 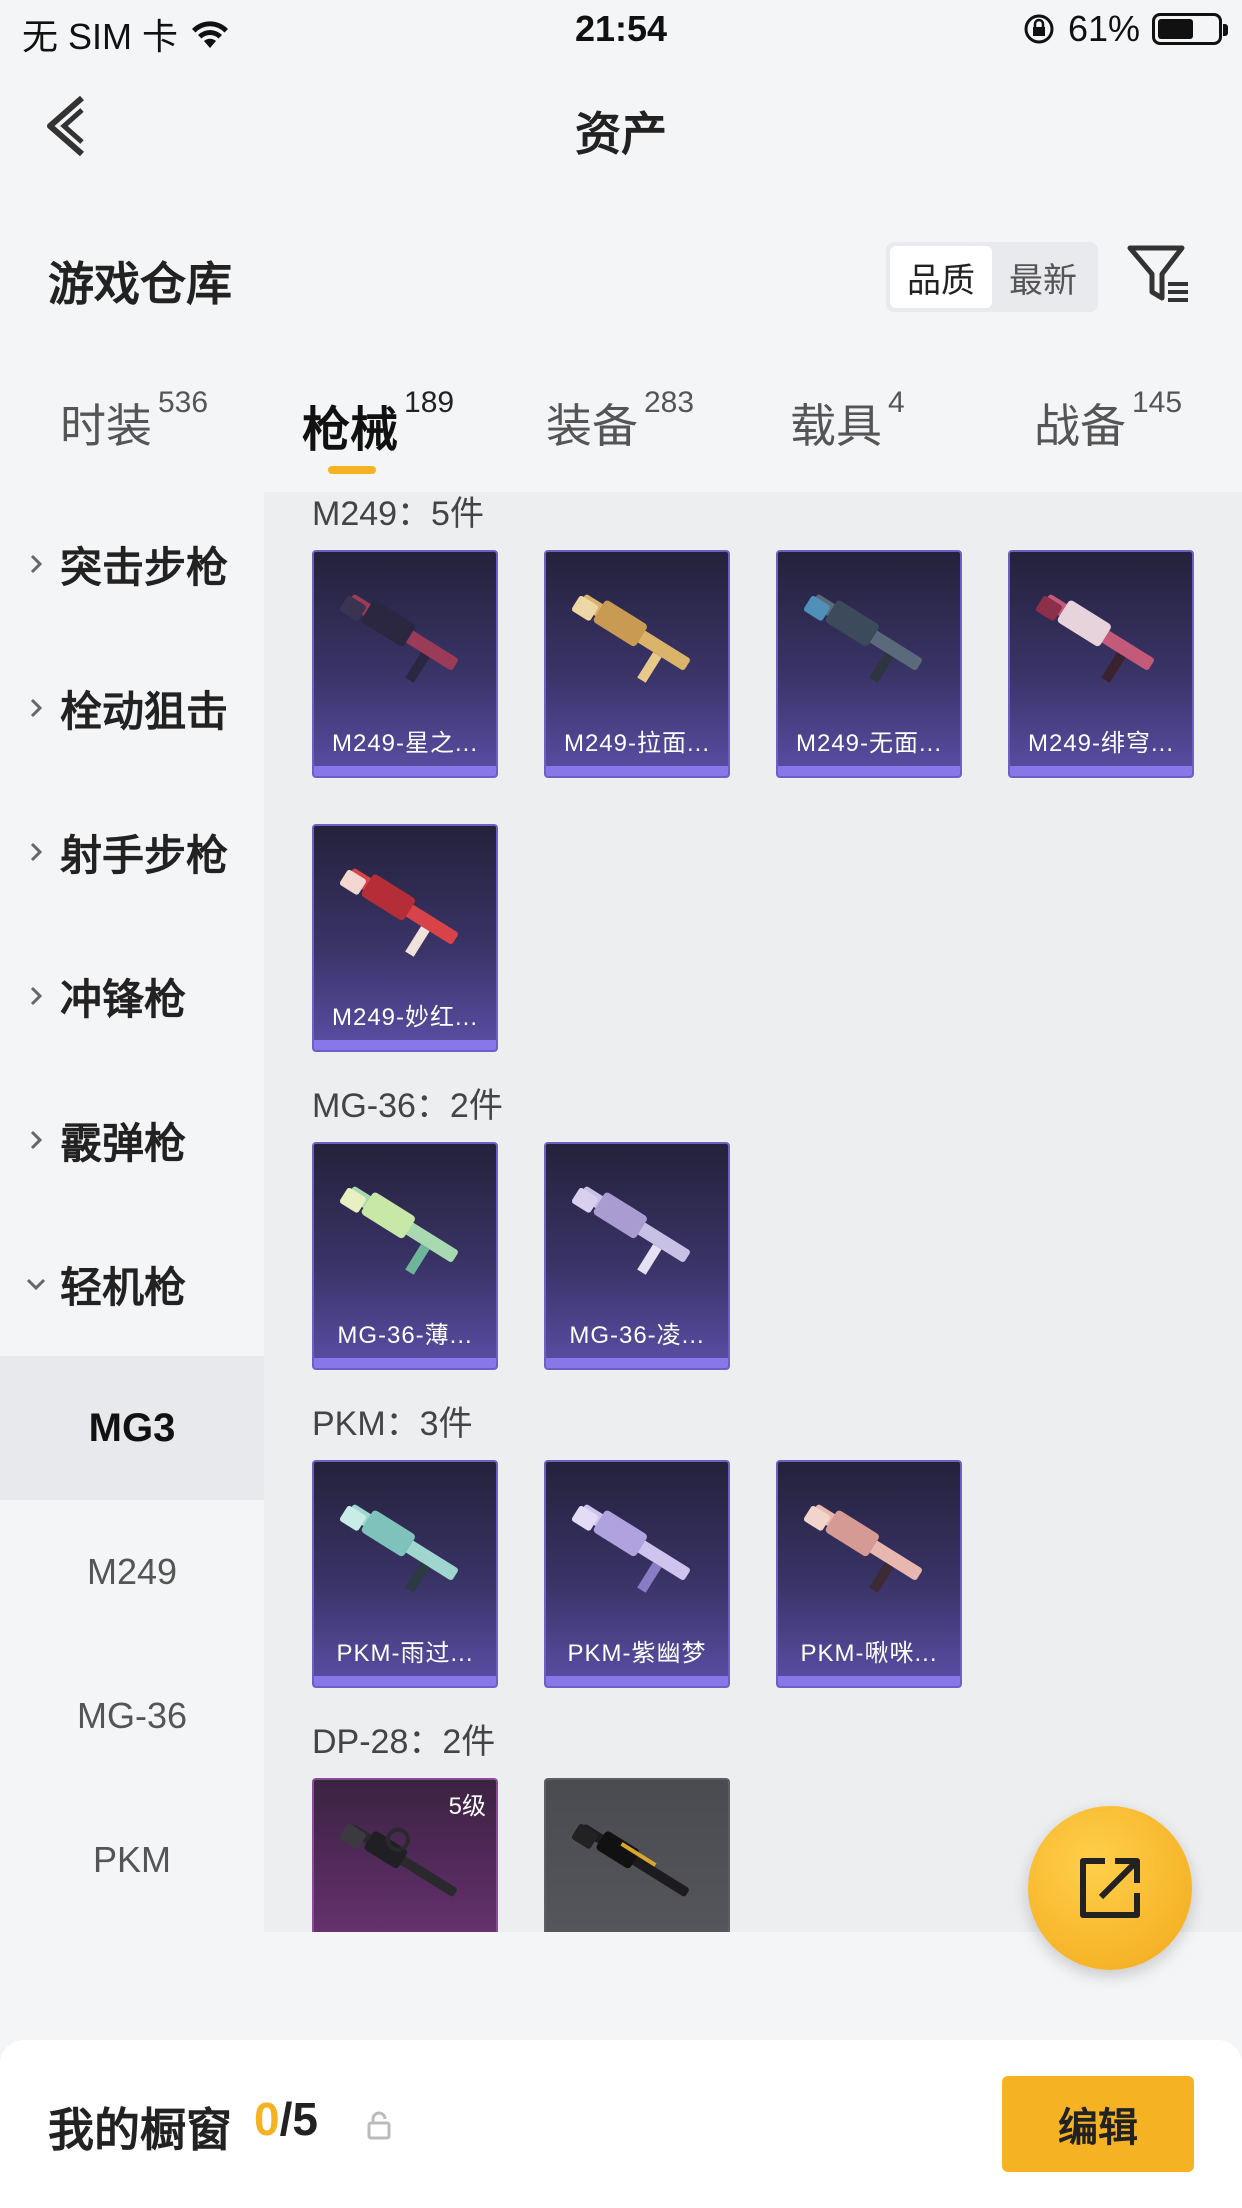 What do you see at coordinates (123, 1143) in the screenshot?
I see `sidebar-item-label: 霰弹枪` at bounding box center [123, 1143].